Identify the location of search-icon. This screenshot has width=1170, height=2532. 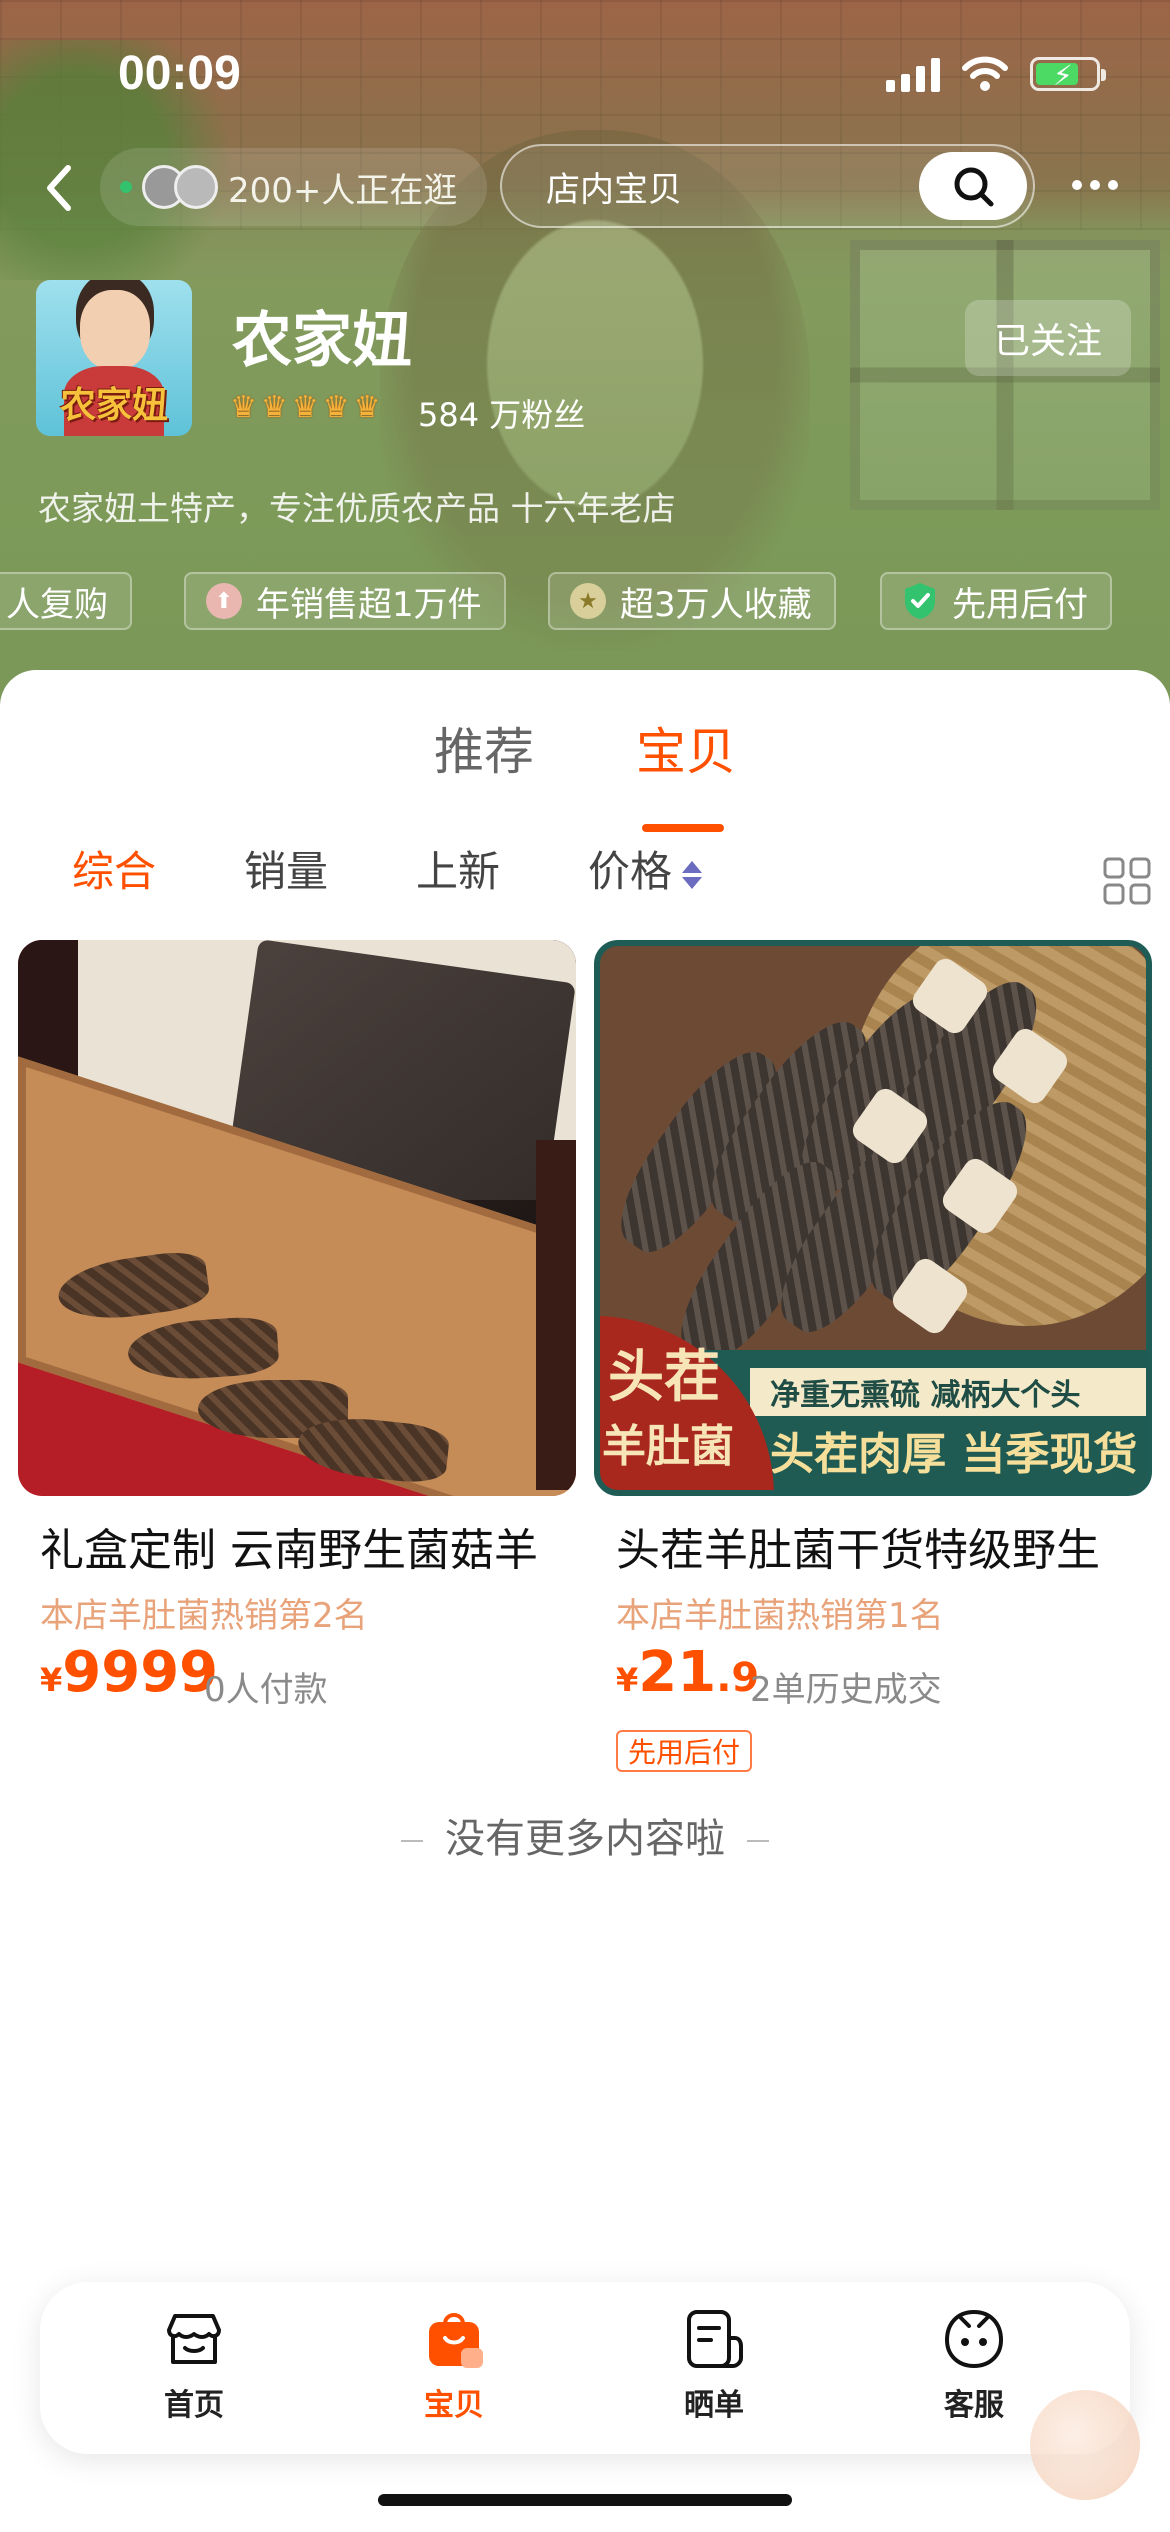
(974, 187).